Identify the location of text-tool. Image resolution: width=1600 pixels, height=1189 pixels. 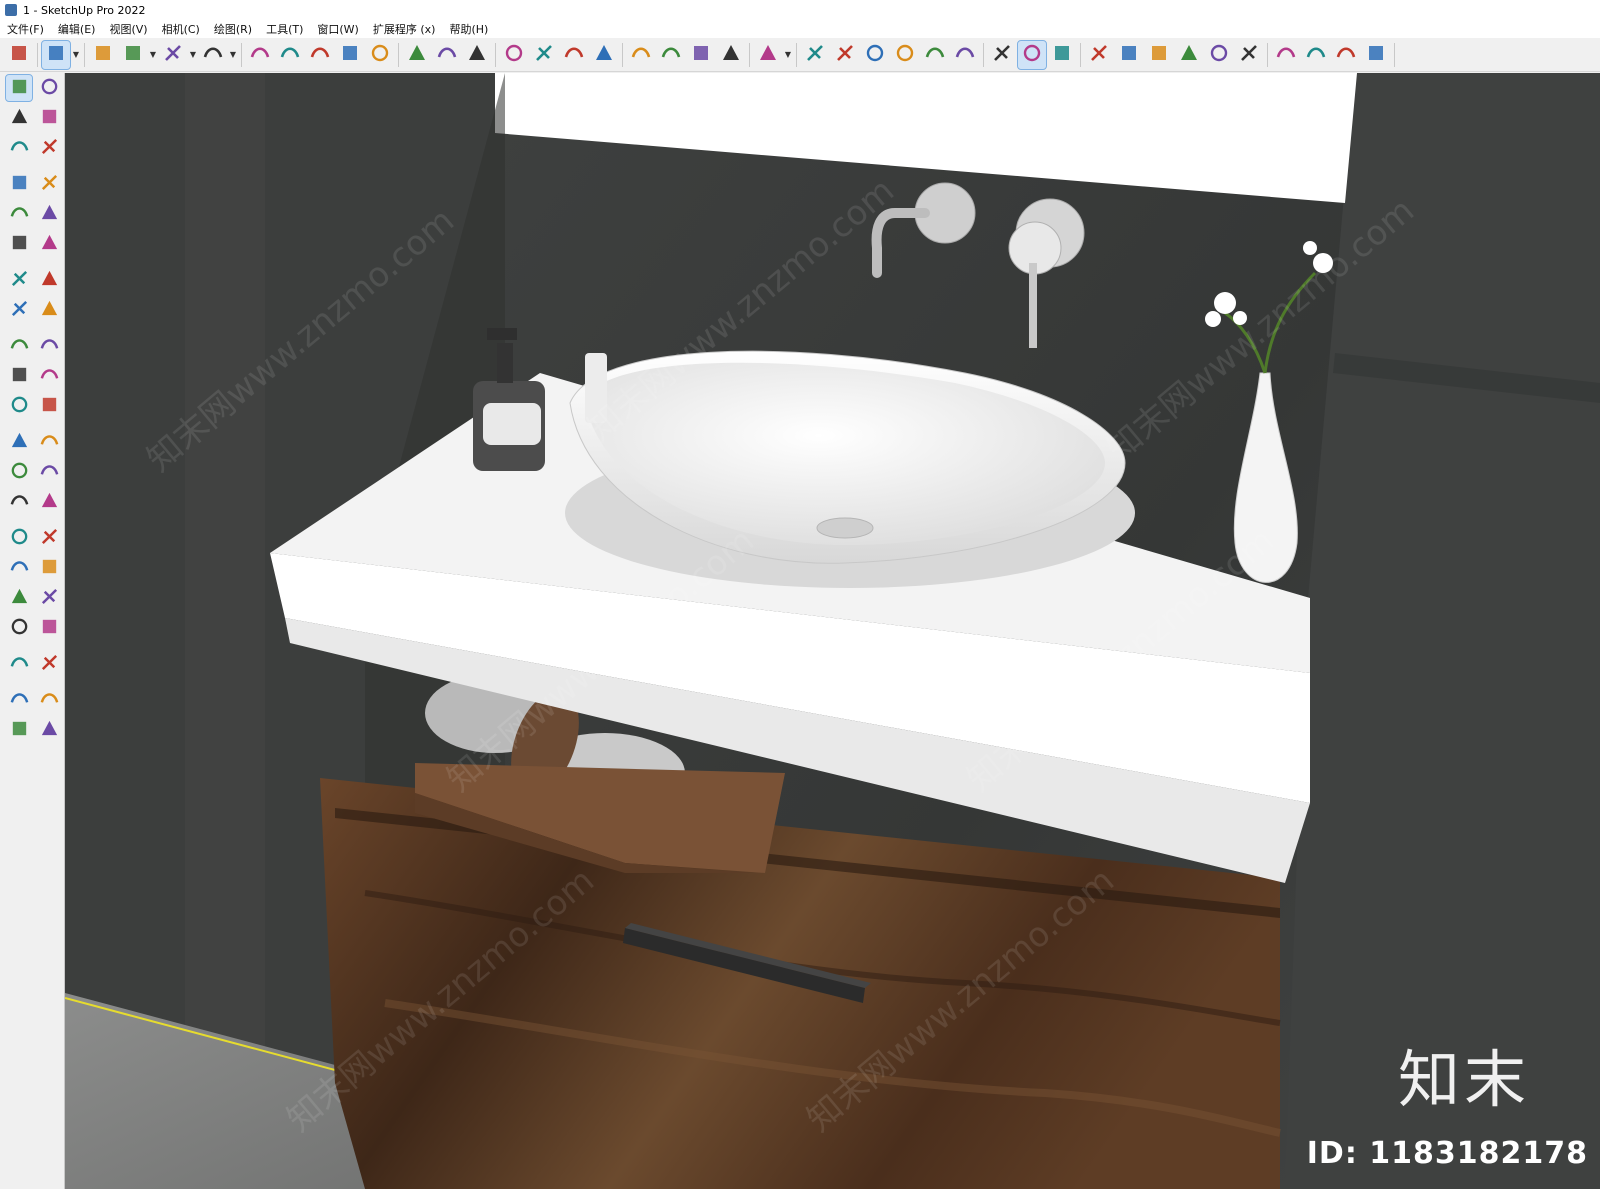
(49, 472).